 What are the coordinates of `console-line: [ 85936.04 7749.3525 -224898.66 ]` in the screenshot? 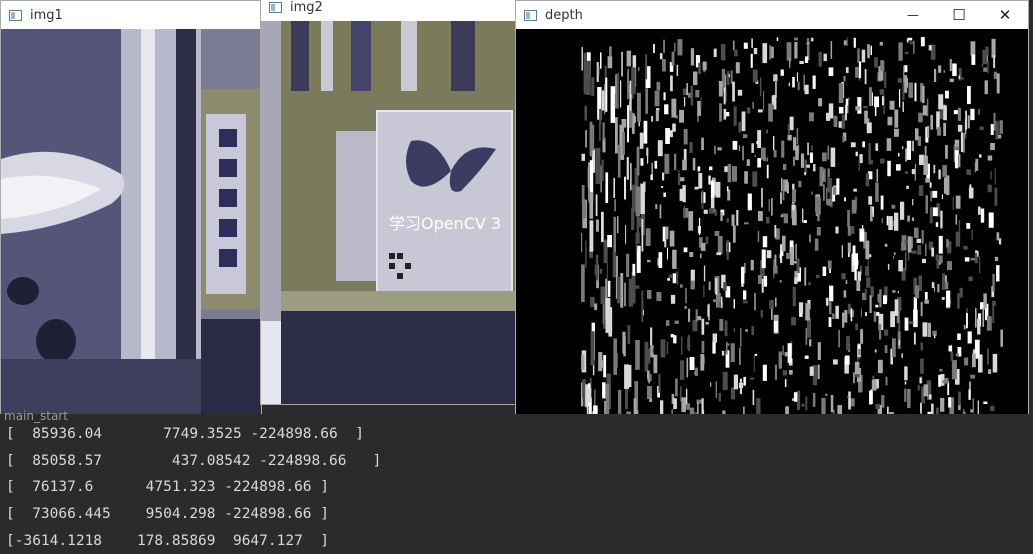 It's located at (185, 434).